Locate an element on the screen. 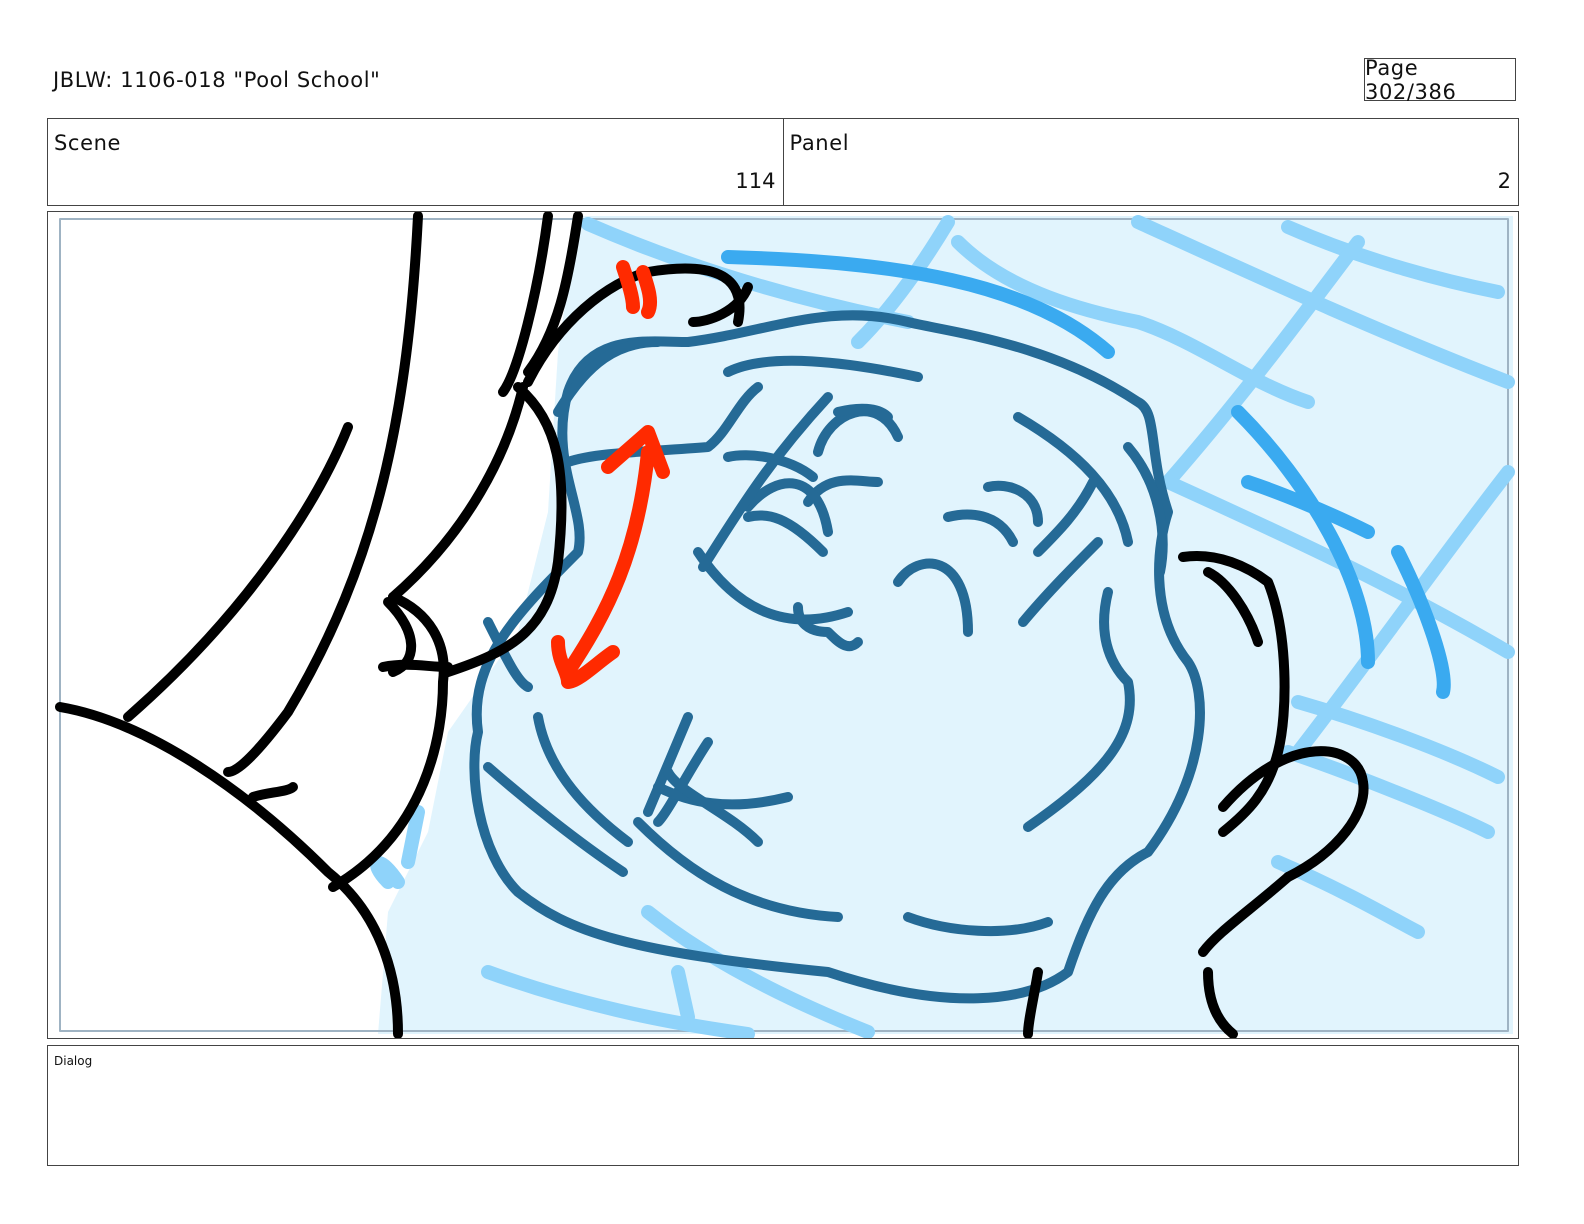  panel-cell: Panel 2 is located at coordinates (1150, 162).